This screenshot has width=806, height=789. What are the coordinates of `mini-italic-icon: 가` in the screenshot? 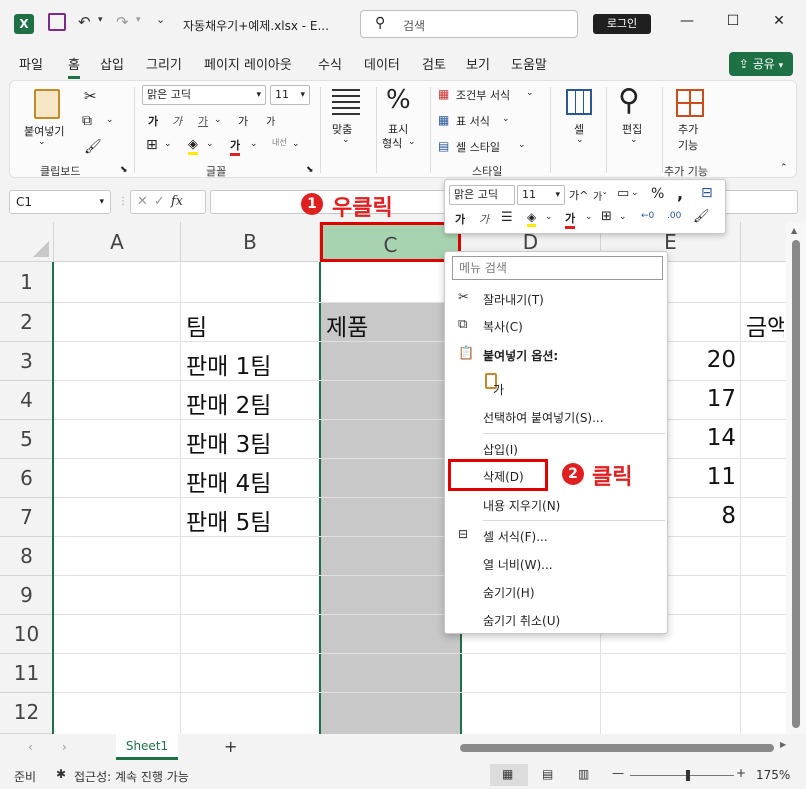 It's located at (484, 219).